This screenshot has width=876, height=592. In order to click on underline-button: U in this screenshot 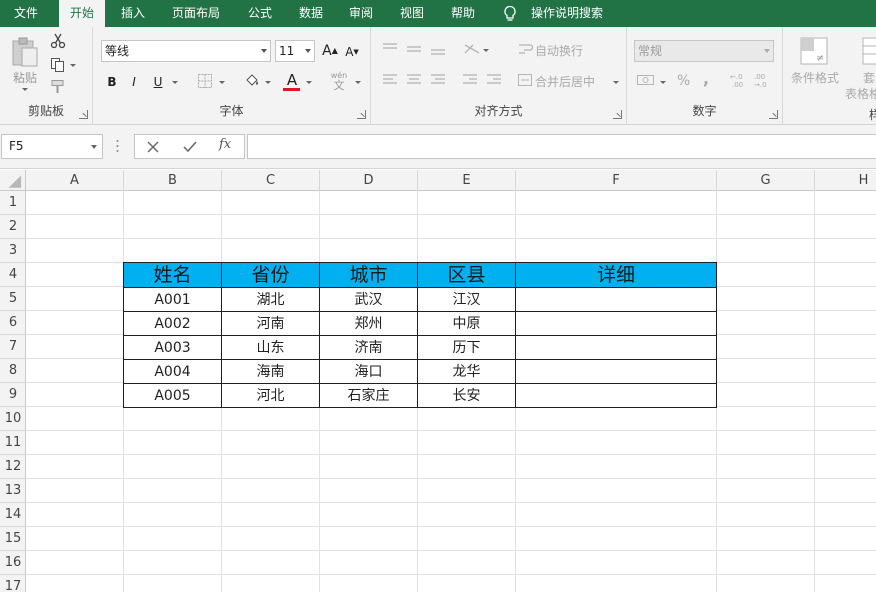, I will do `click(158, 82)`.